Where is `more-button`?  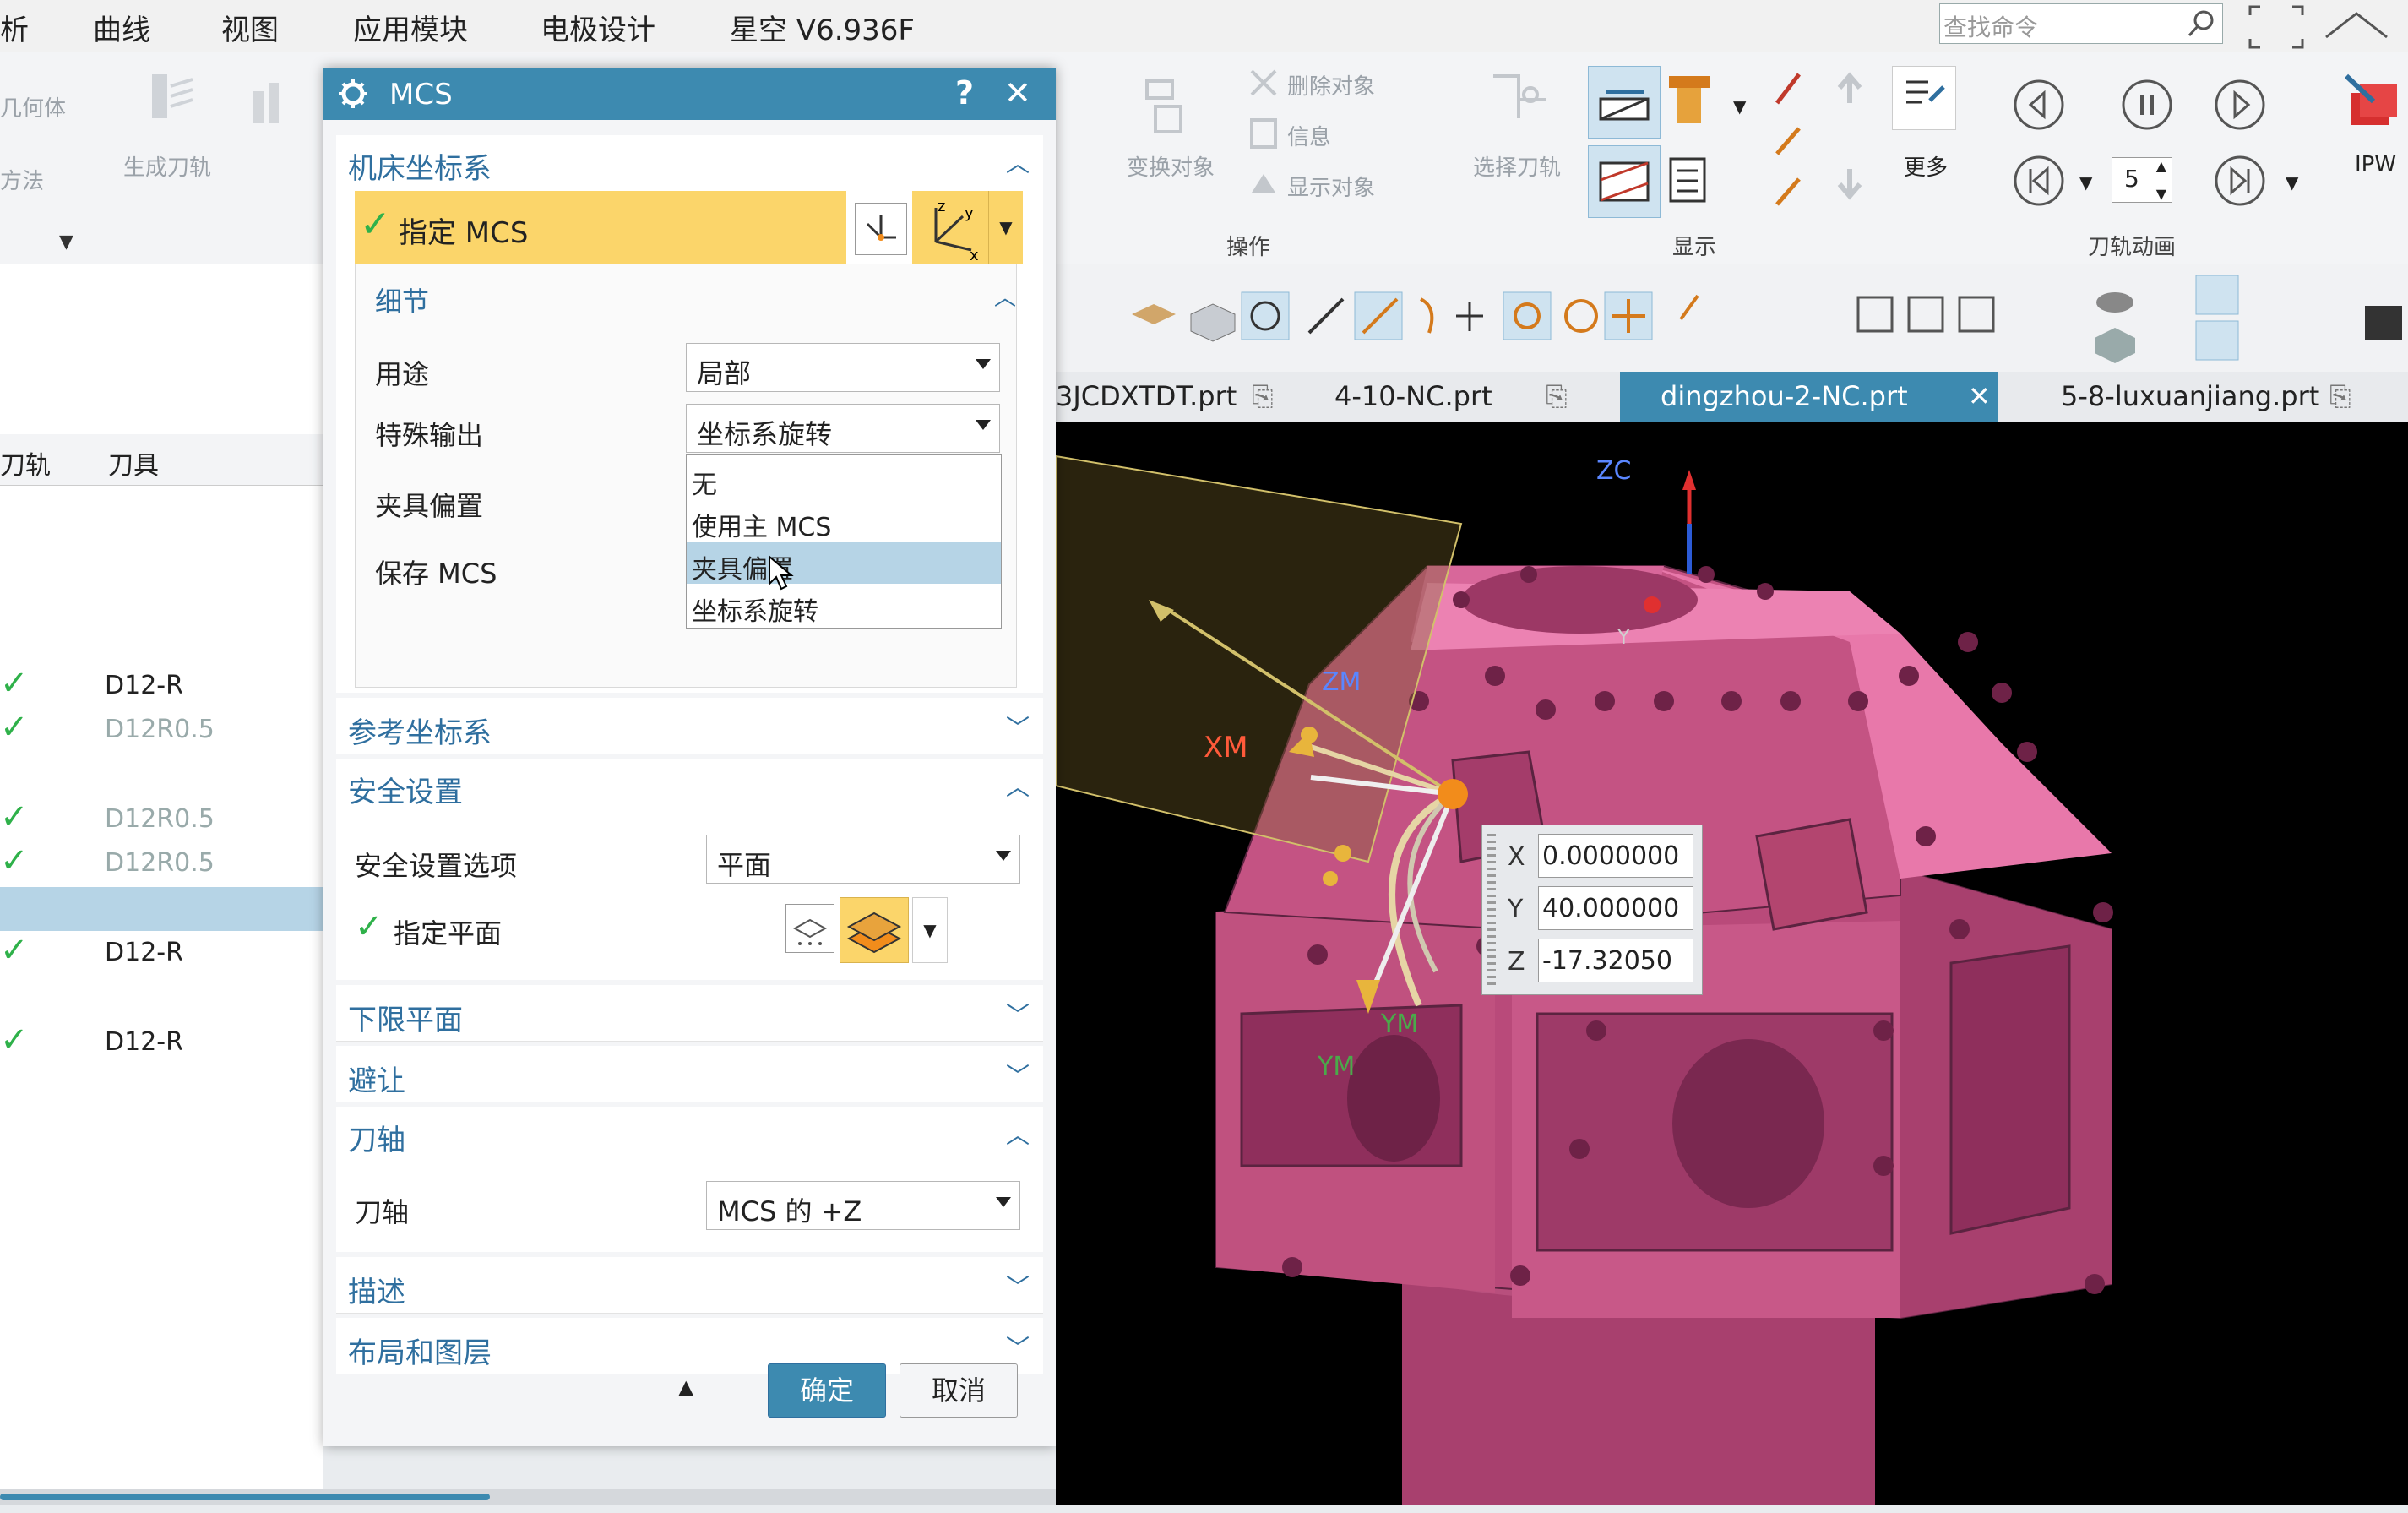
more-button is located at coordinates (1924, 98).